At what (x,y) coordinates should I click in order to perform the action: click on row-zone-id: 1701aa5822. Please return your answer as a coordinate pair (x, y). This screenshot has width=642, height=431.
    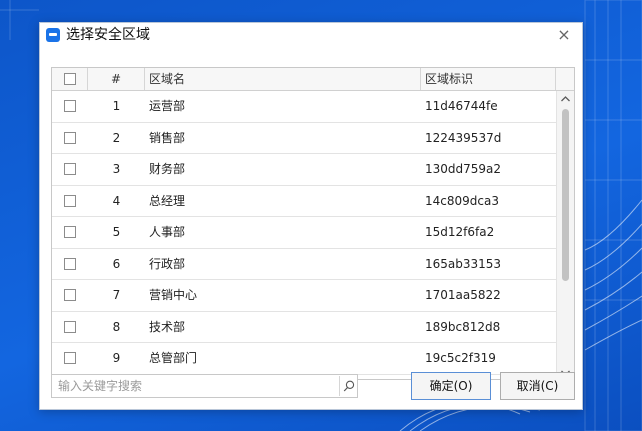
    Looking at the image, I should click on (463, 295).